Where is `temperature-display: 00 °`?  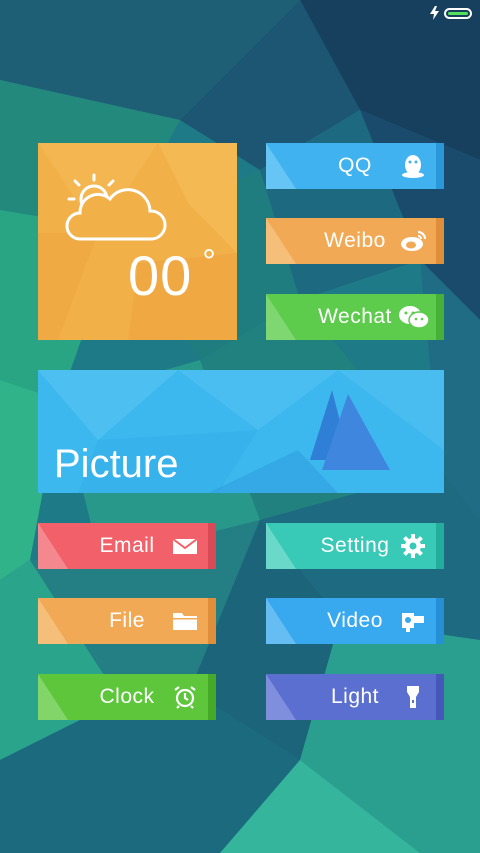 temperature-display: 00 ° is located at coordinates (172, 275).